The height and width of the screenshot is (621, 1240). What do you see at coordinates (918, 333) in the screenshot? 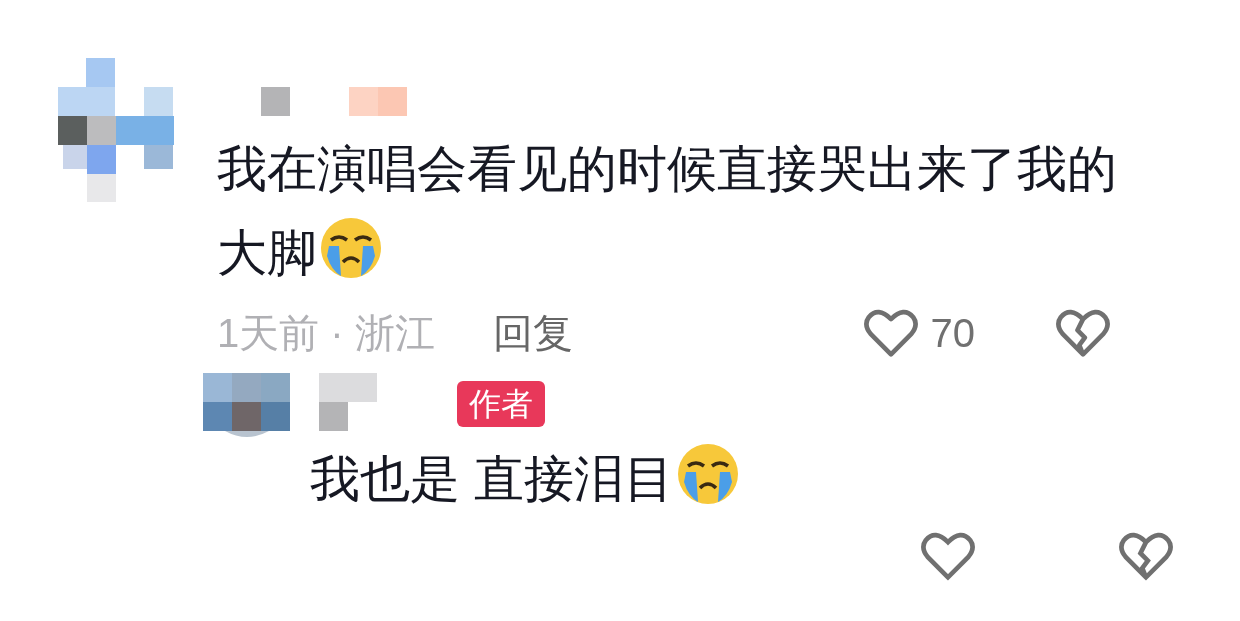
I see `like-button: 70` at bounding box center [918, 333].